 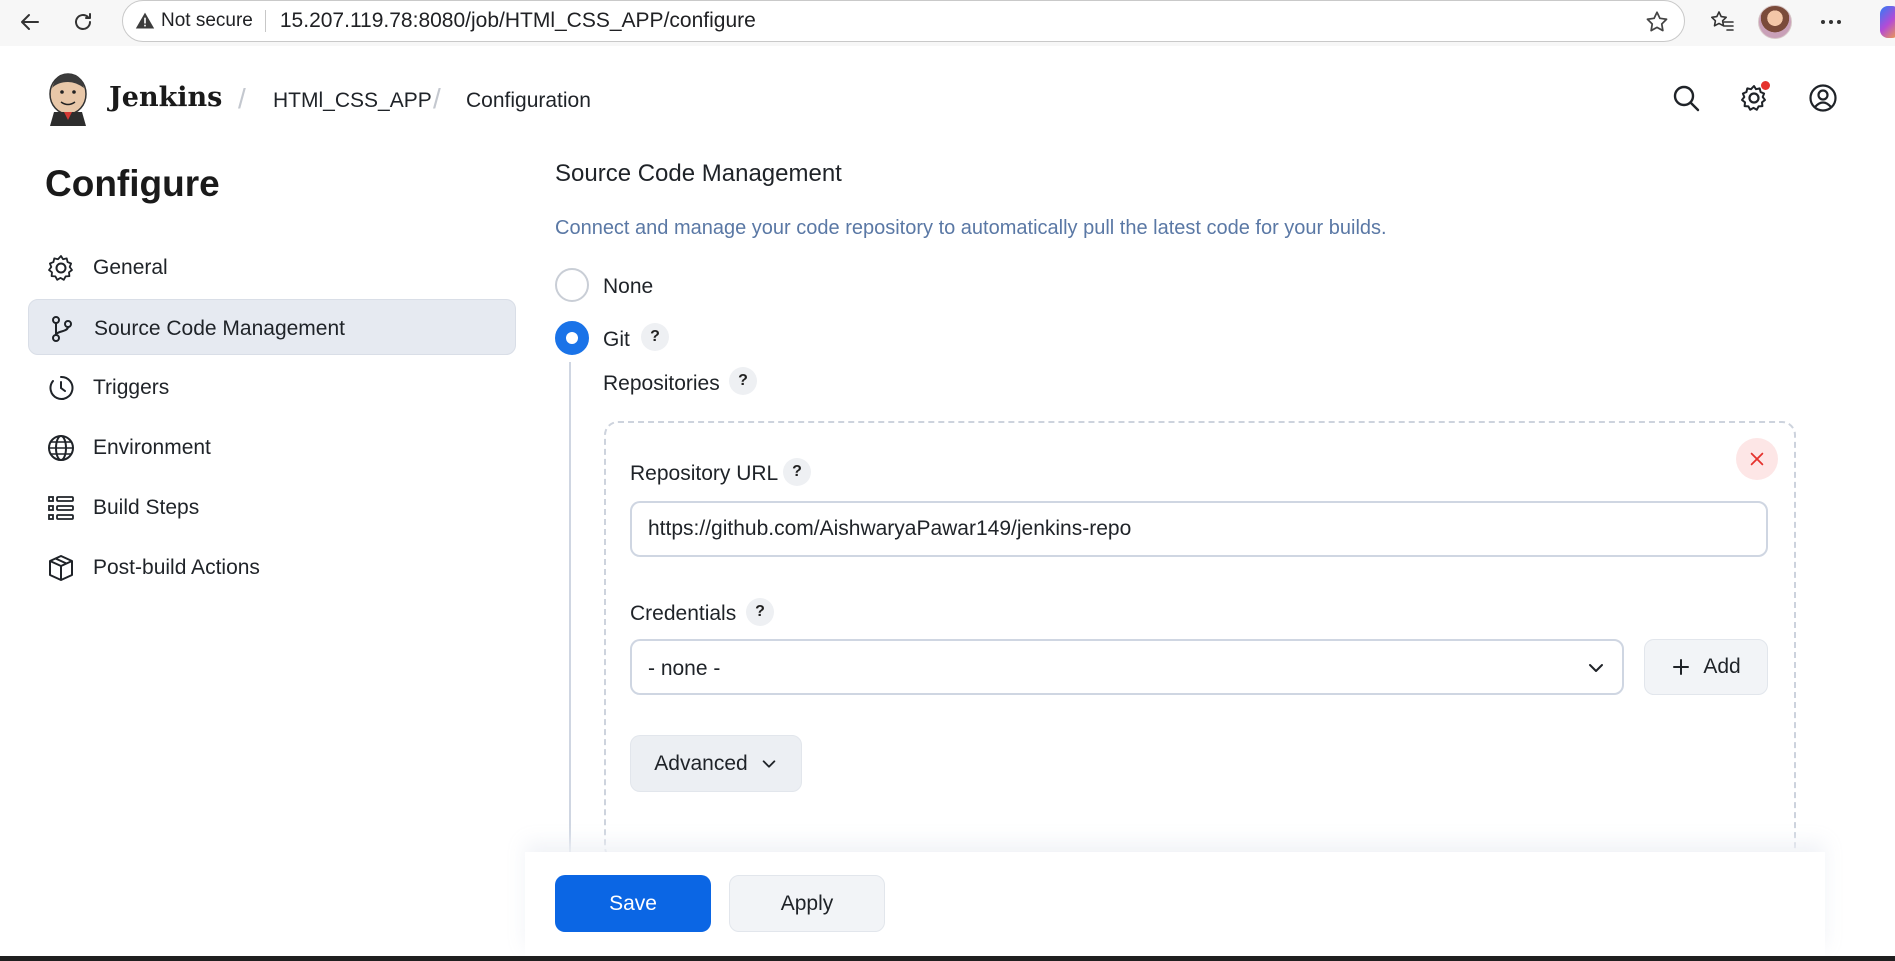 I want to click on help-repository-url-button: ?, so click(x=797, y=472).